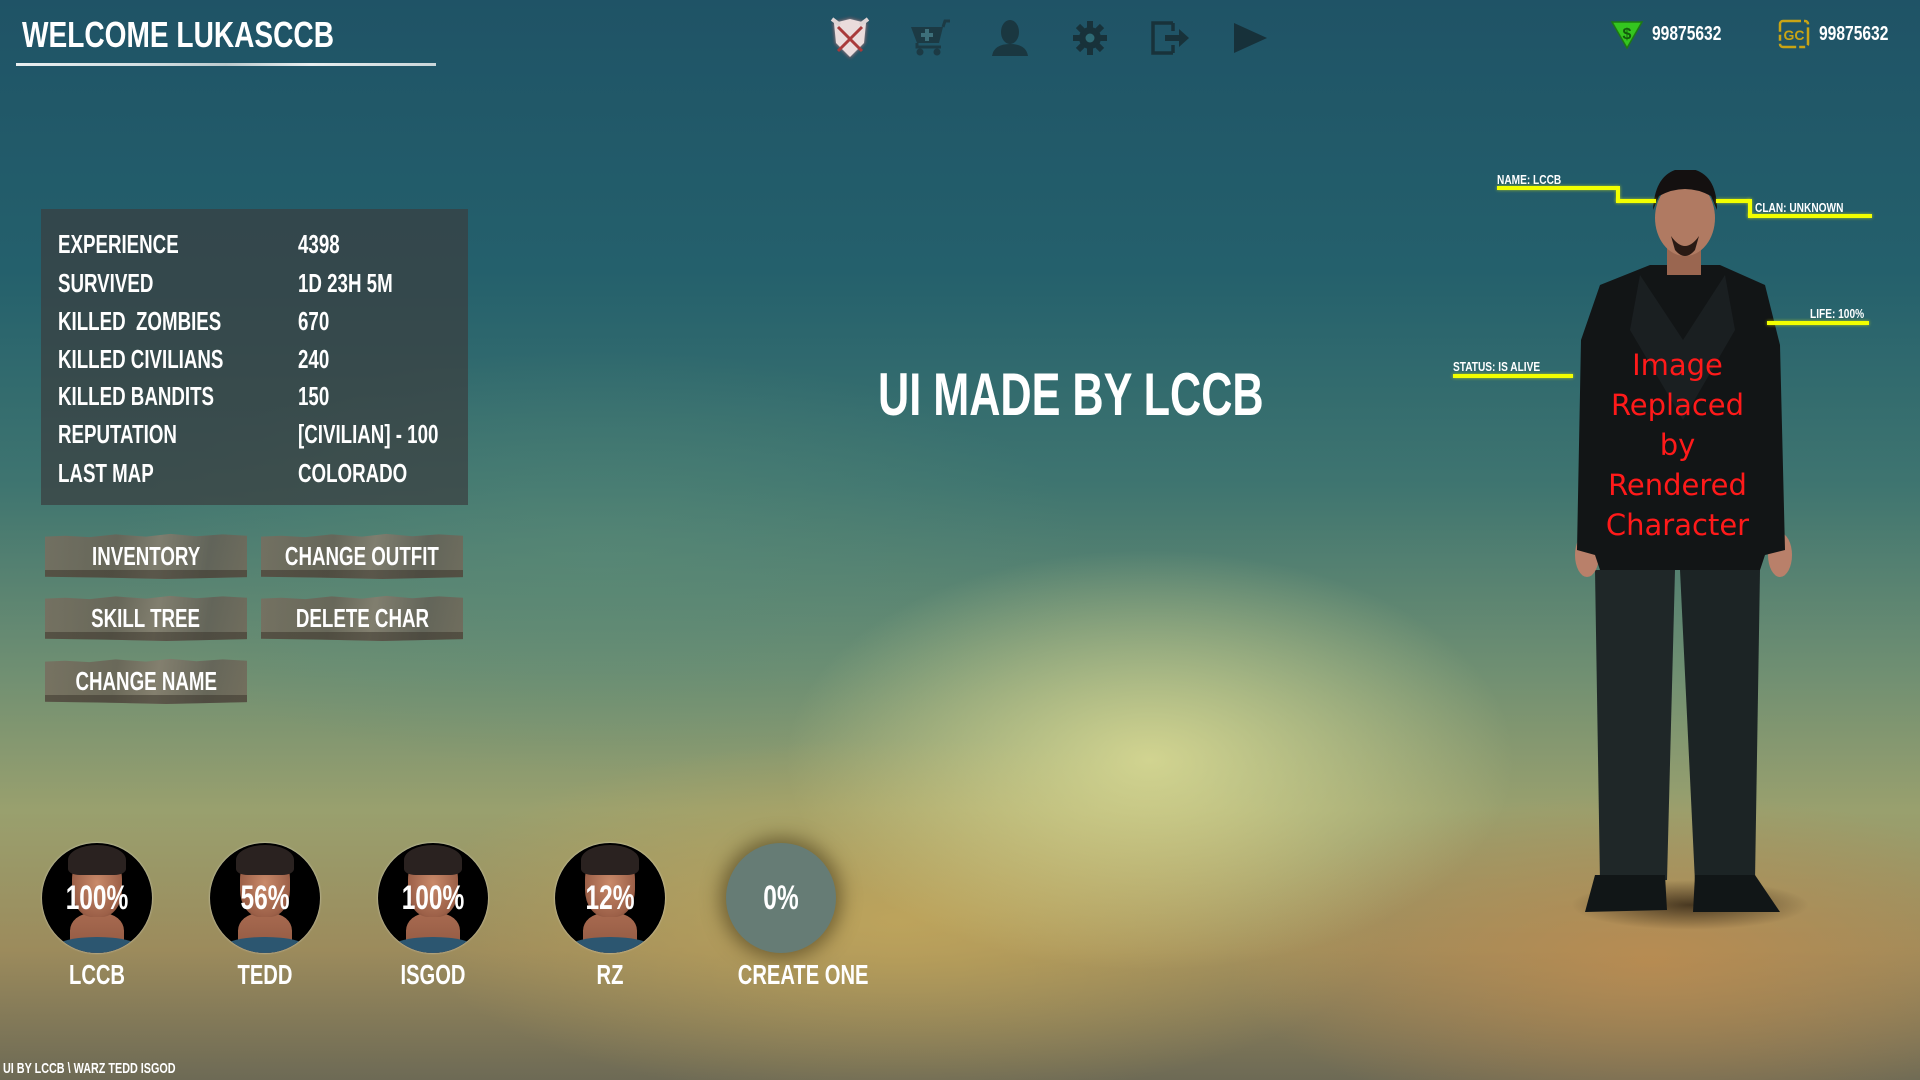 This screenshot has width=1920, height=1080. What do you see at coordinates (226, 64) in the screenshot?
I see `title-underline` at bounding box center [226, 64].